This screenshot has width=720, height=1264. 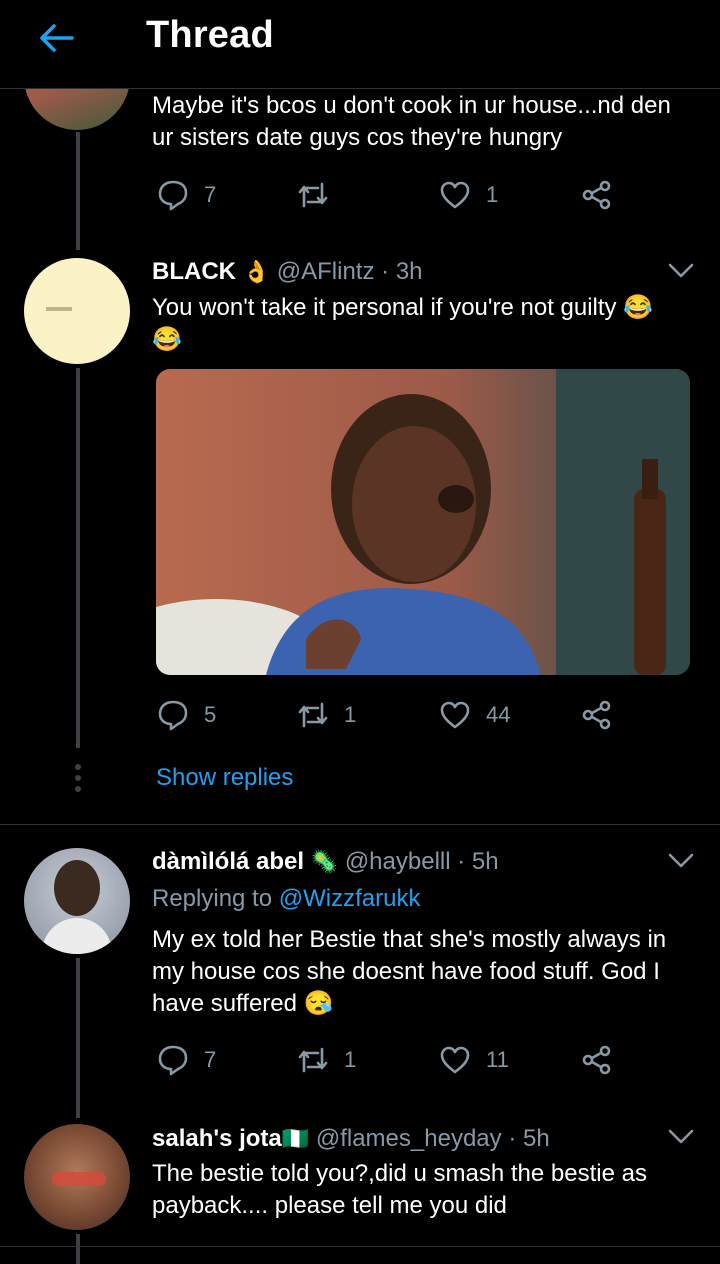 I want to click on like-button: 1, so click(x=468, y=195).